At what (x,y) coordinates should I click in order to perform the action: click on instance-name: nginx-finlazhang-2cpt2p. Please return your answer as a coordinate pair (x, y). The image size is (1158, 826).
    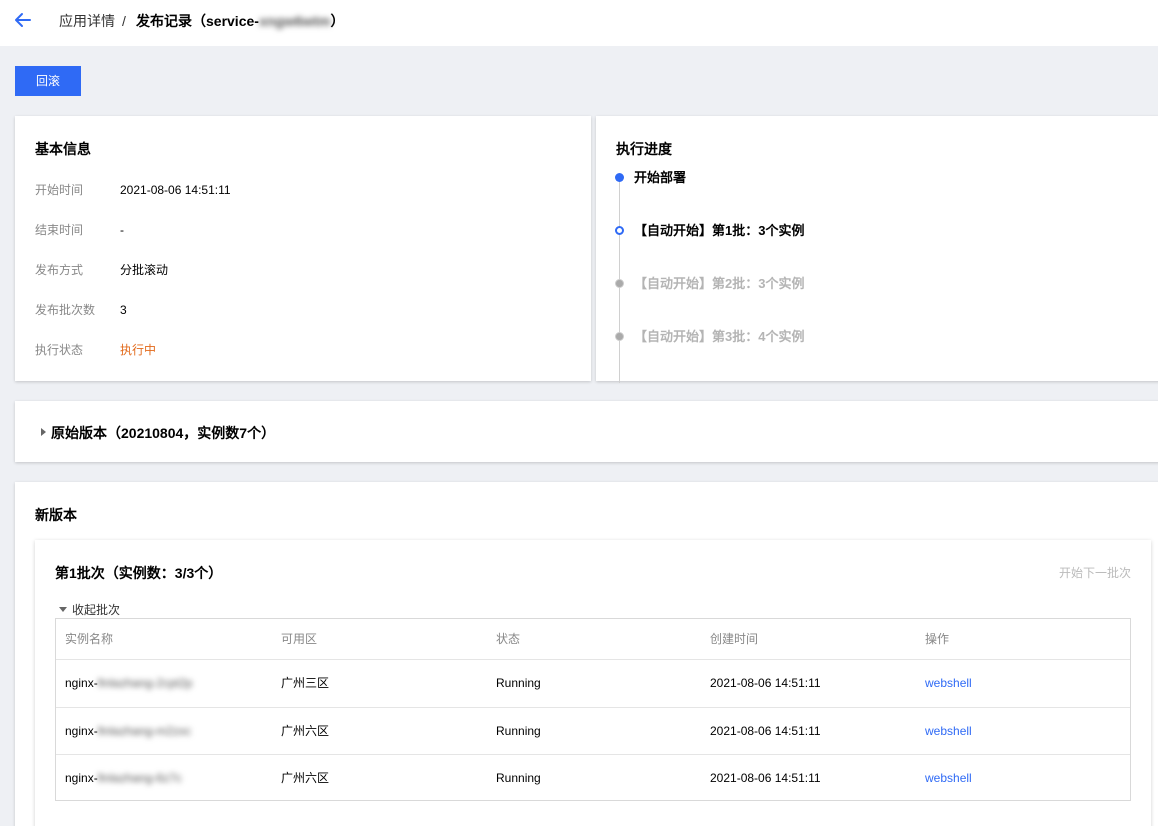
    Looking at the image, I should click on (128, 683).